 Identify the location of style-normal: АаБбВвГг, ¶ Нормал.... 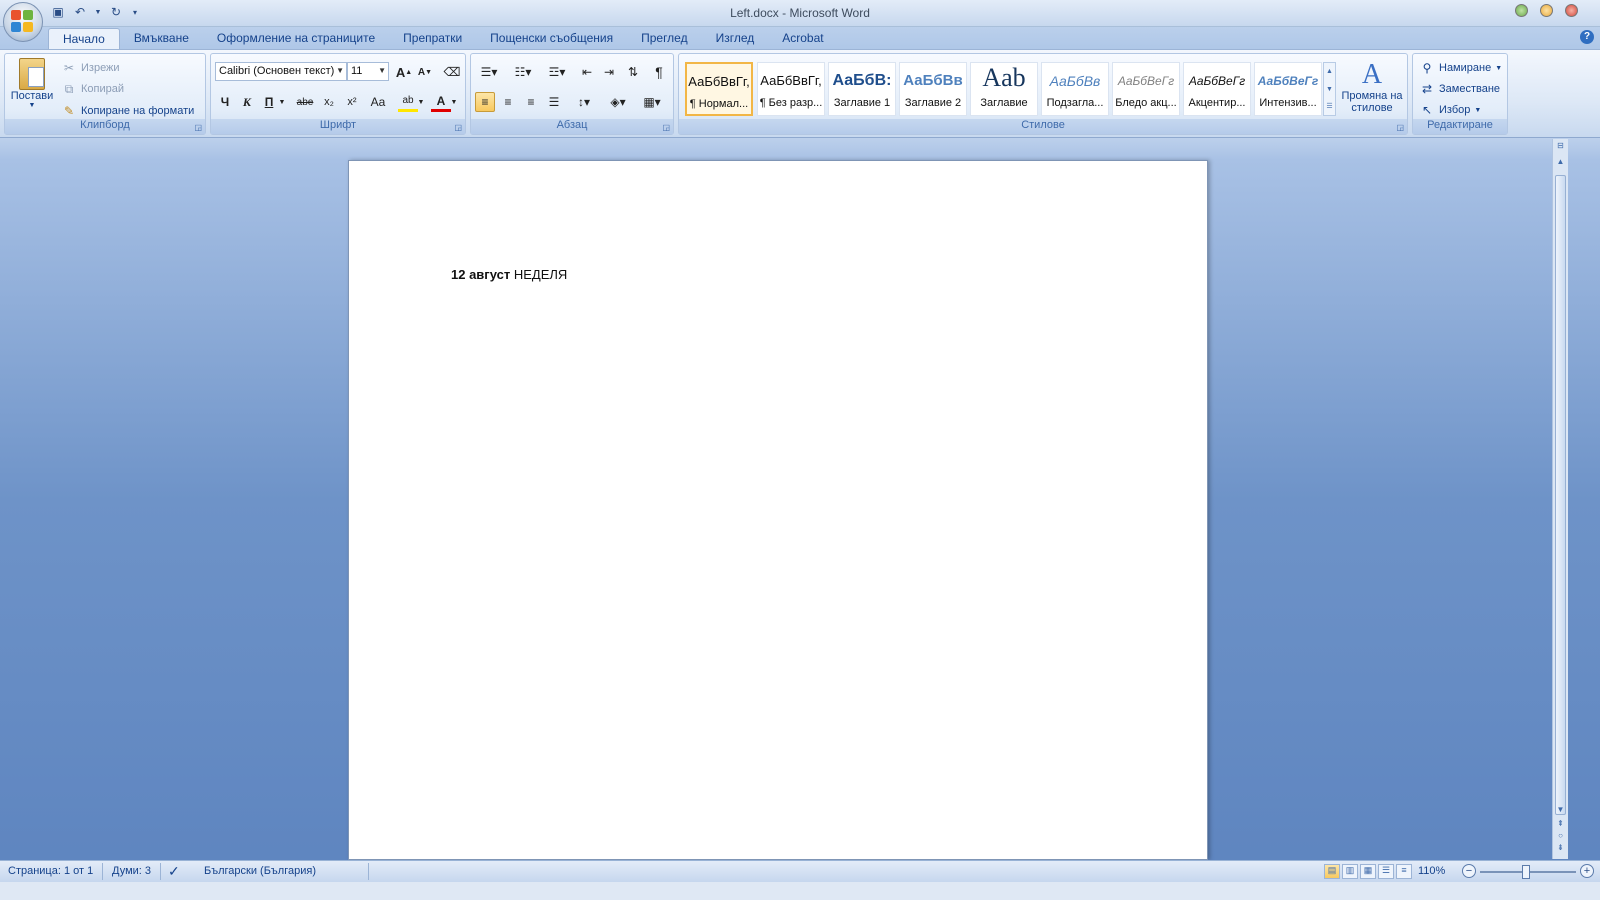
(719, 89).